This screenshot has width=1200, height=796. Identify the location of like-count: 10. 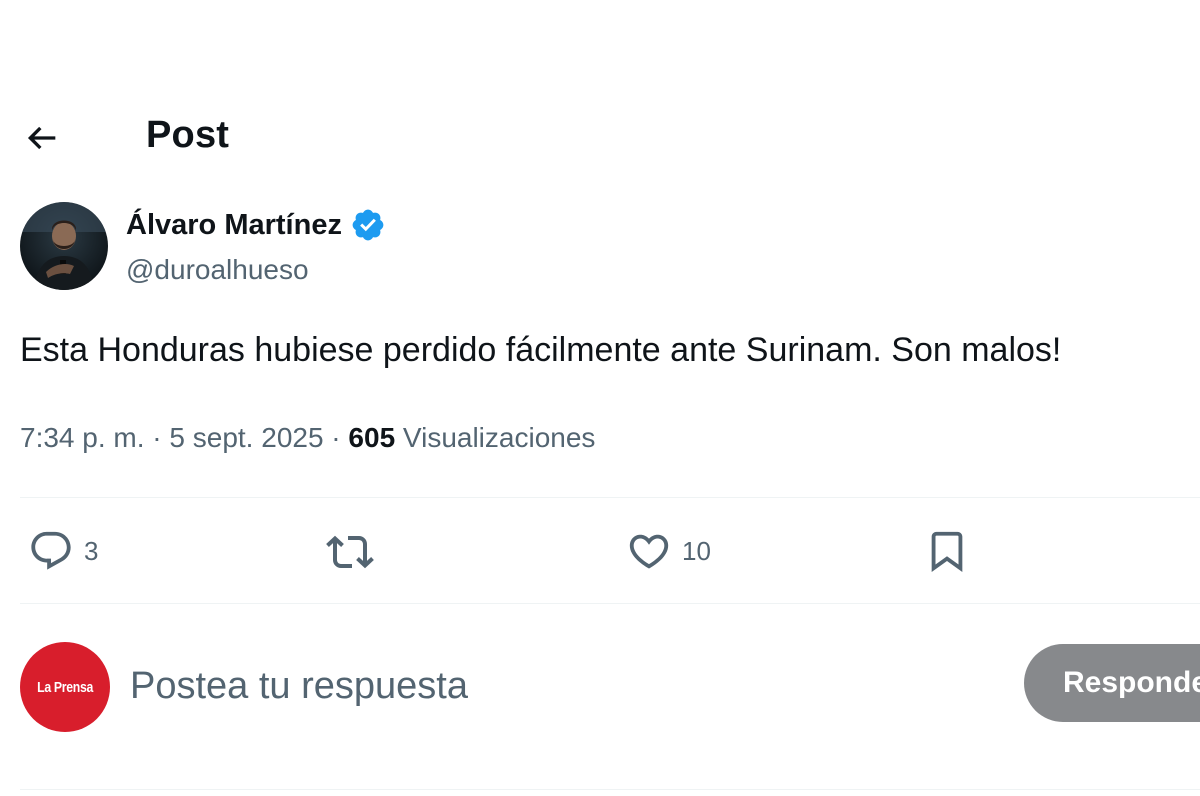
(696, 550).